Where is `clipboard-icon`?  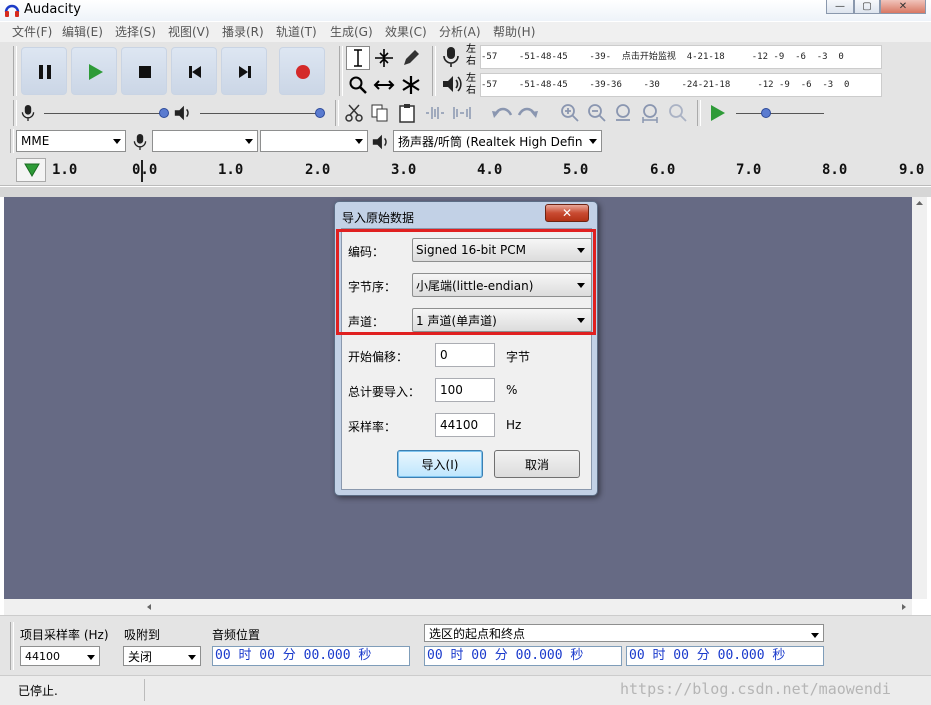
clipboard-icon is located at coordinates (407, 113).